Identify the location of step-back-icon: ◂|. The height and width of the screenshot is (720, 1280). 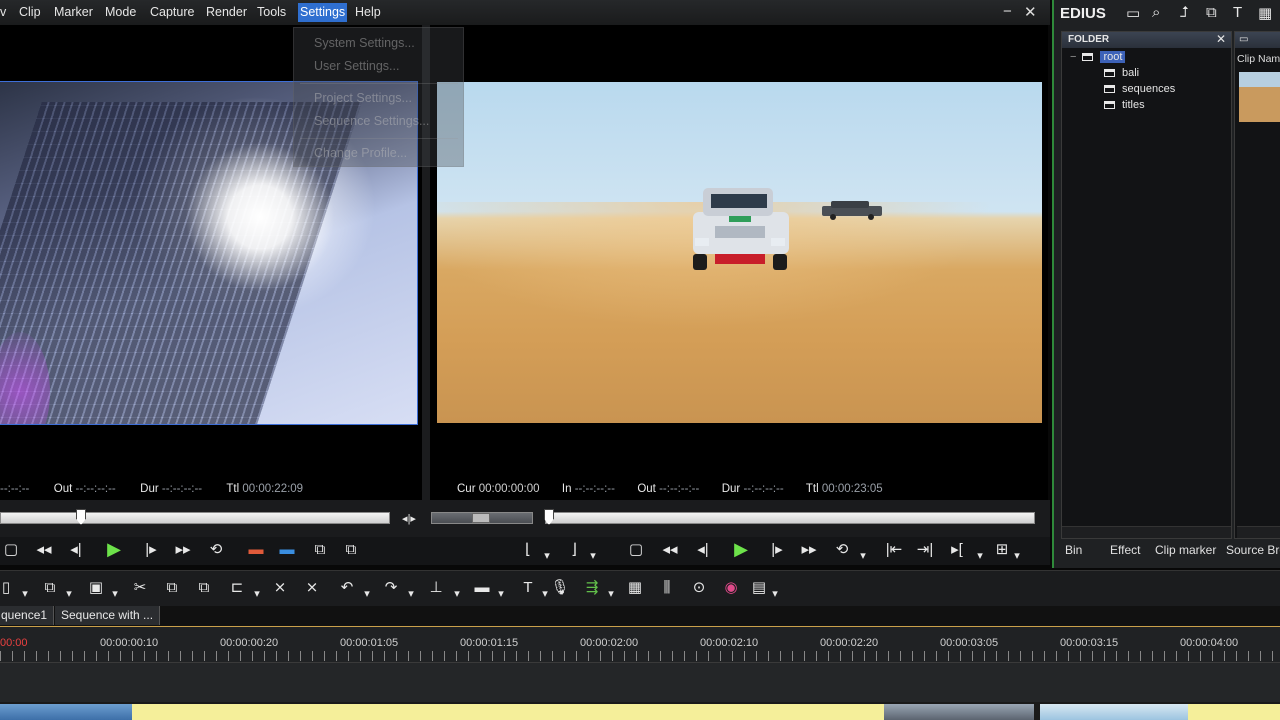
(76, 550).